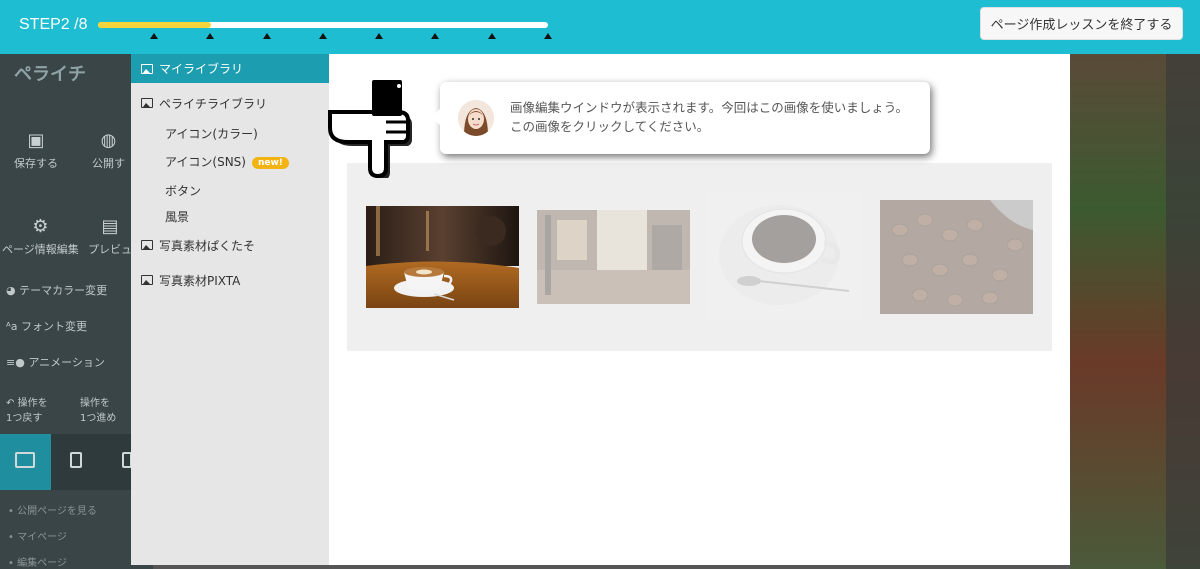  What do you see at coordinates (183, 190) in the screenshot?
I see `library-sub-item-button: ボタン` at bounding box center [183, 190].